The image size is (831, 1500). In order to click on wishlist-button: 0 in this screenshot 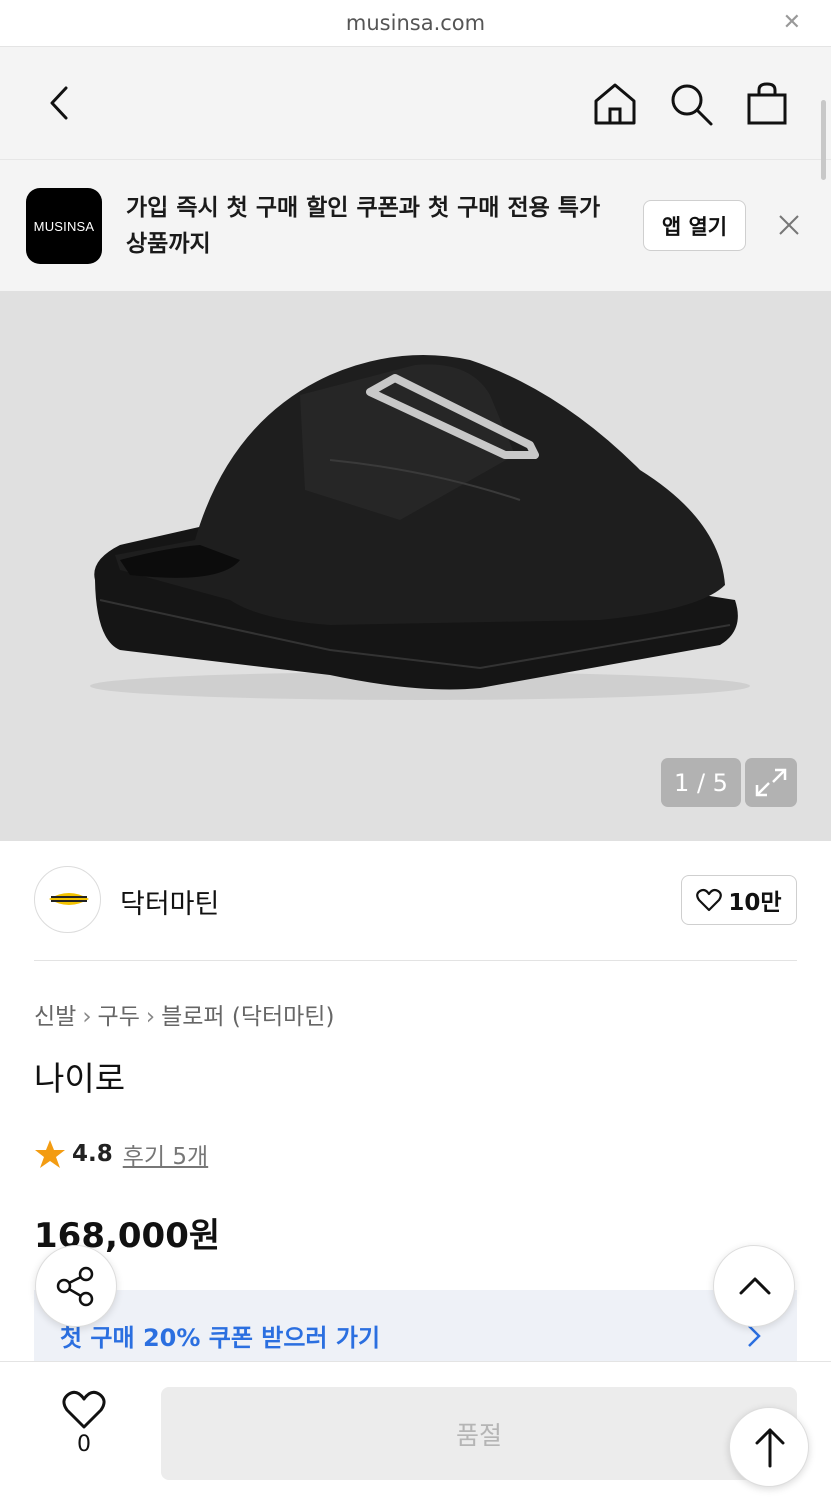, I will do `click(84, 1435)`.